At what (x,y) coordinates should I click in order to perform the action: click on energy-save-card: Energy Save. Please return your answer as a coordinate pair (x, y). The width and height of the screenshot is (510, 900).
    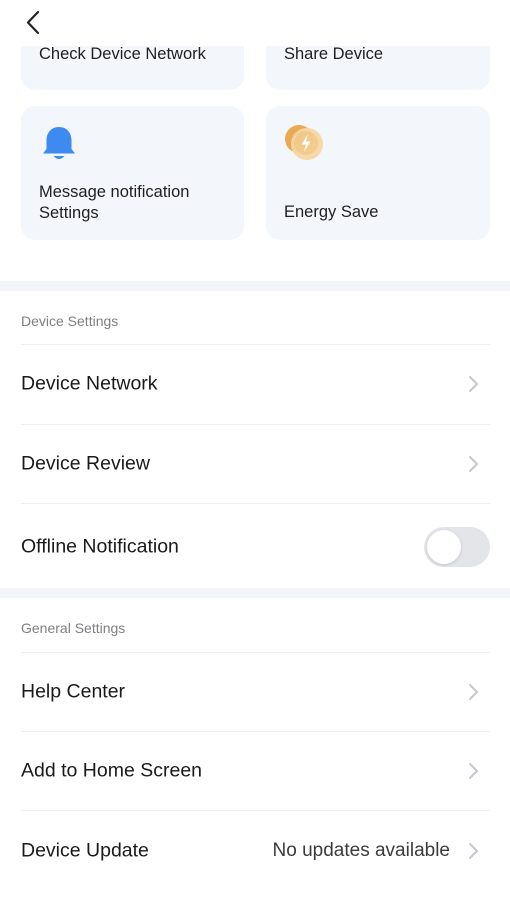
    Looking at the image, I should click on (378, 173).